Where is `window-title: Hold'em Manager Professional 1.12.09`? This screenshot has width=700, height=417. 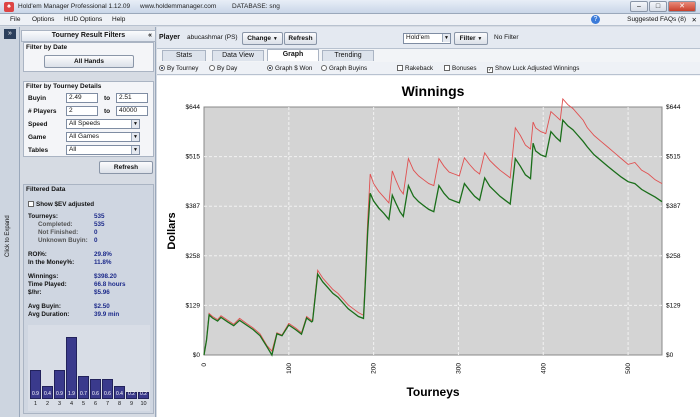 window-title: Hold'em Manager Professional 1.12.09 is located at coordinates (74, 6).